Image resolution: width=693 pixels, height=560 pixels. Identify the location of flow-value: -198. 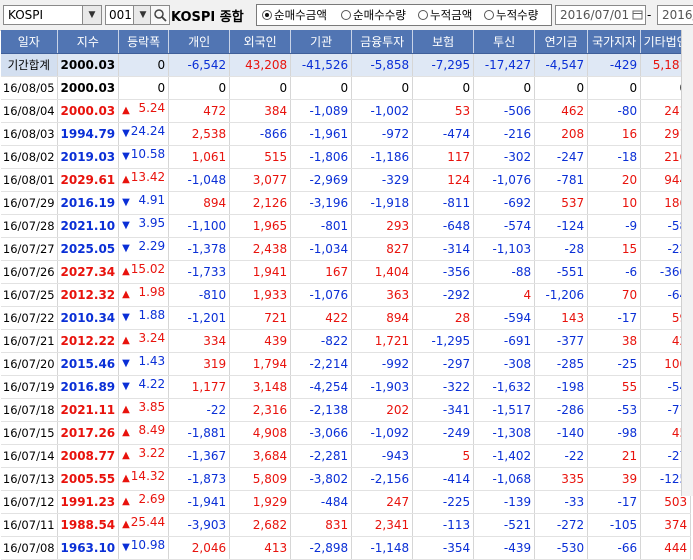
(561, 387).